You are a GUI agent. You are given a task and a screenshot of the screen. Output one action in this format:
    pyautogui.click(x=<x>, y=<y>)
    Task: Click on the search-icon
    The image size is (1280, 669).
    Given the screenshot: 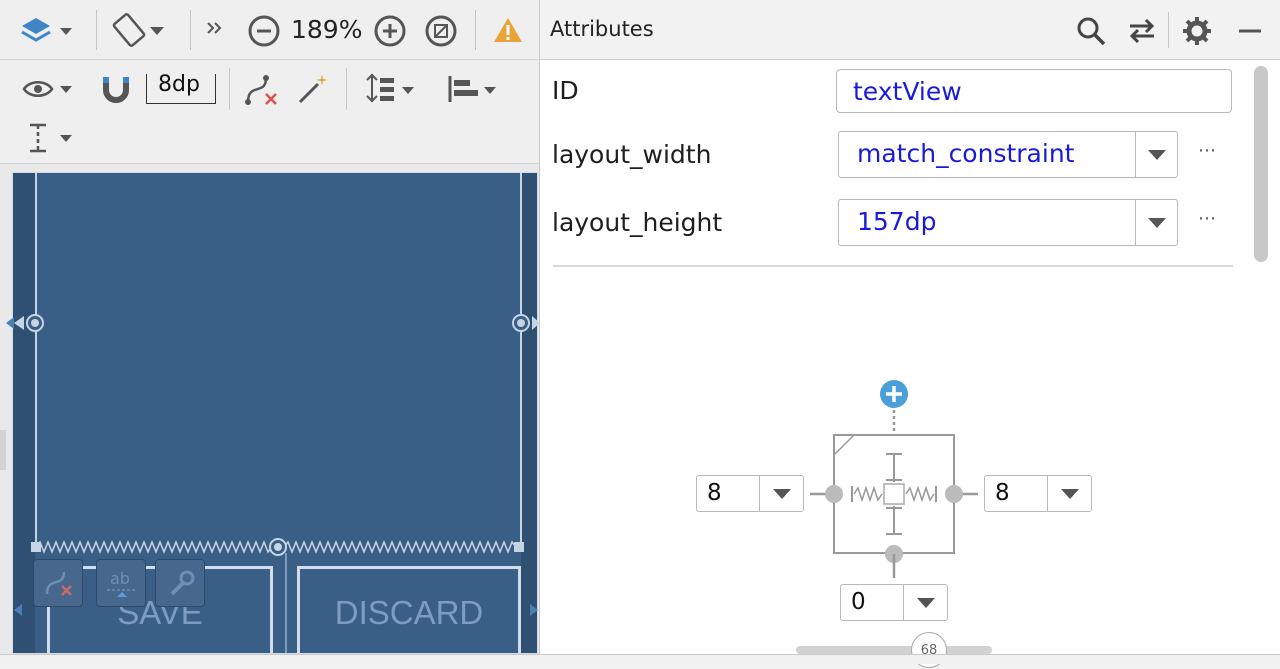 What is the action you would take?
    pyautogui.click(x=1091, y=31)
    